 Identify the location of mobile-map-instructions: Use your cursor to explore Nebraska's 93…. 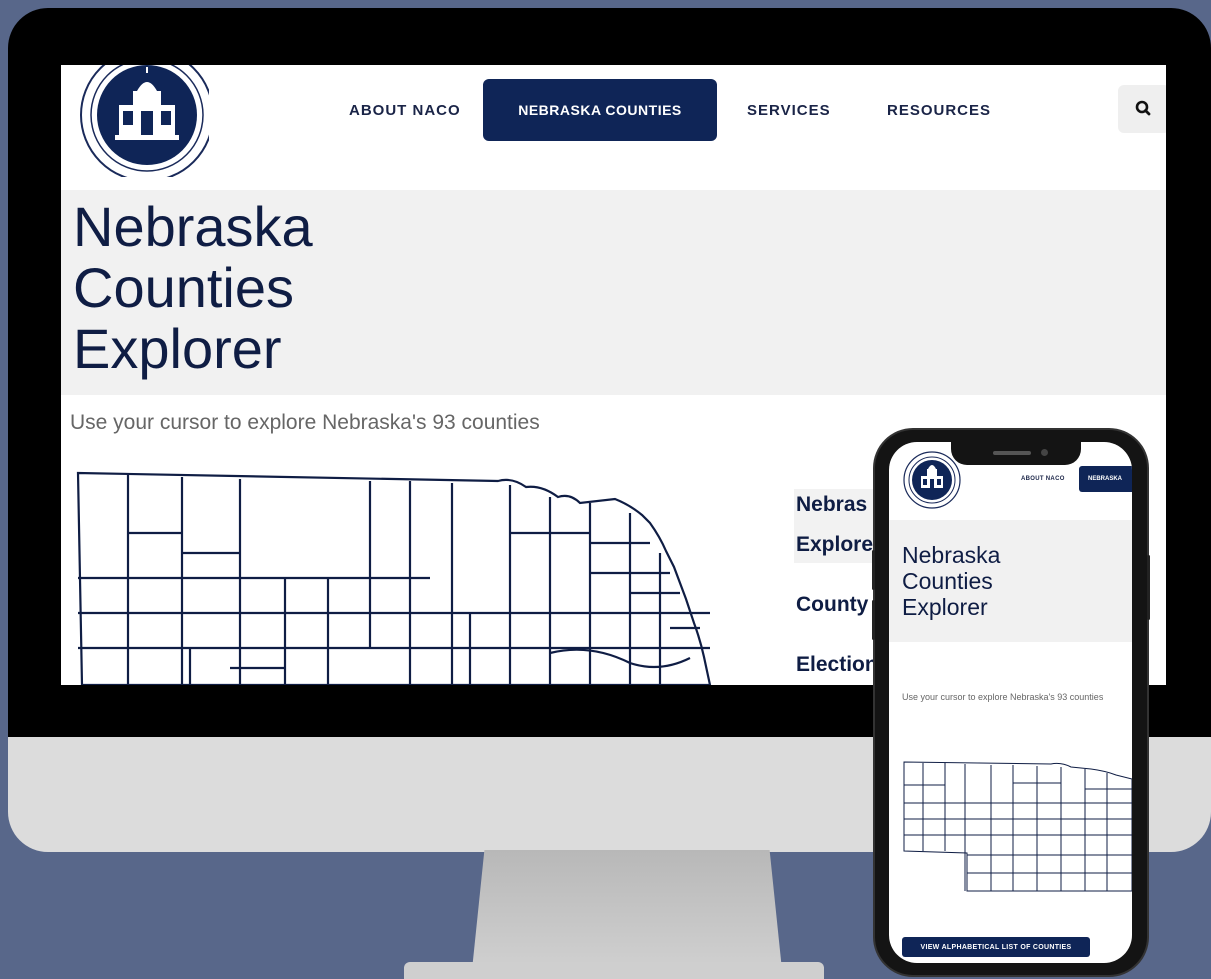
(1003, 697).